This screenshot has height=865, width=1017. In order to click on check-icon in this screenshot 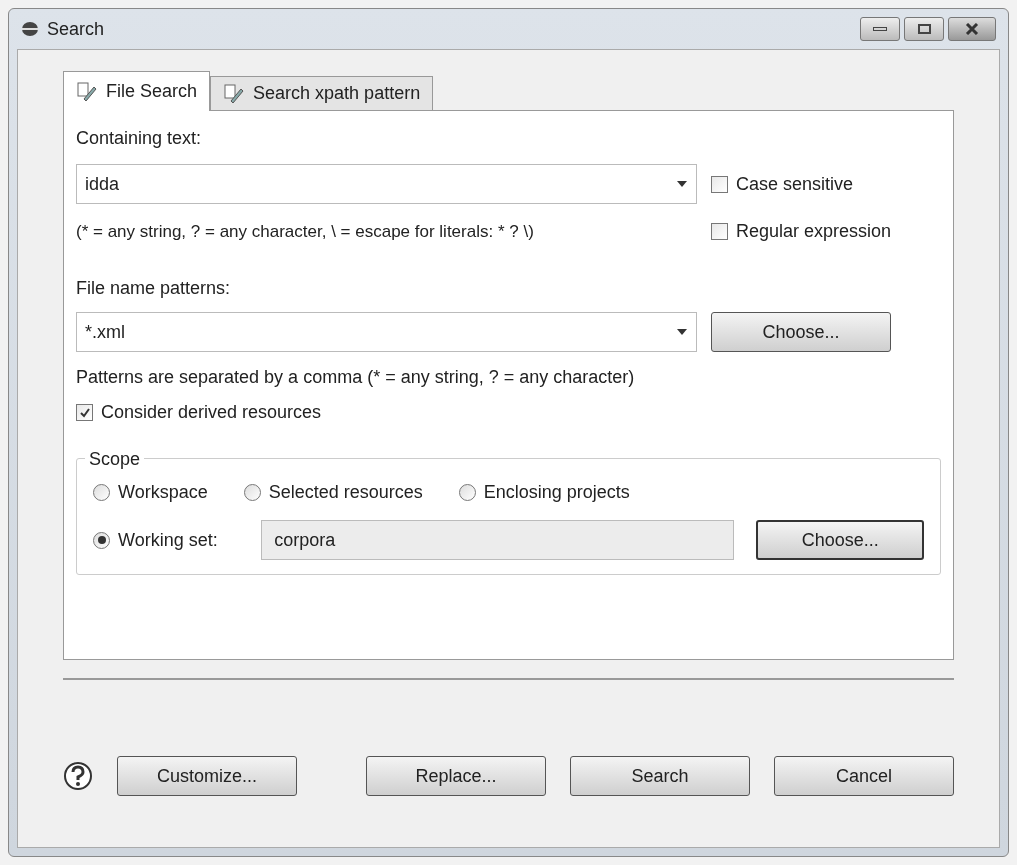, I will do `click(84, 412)`.